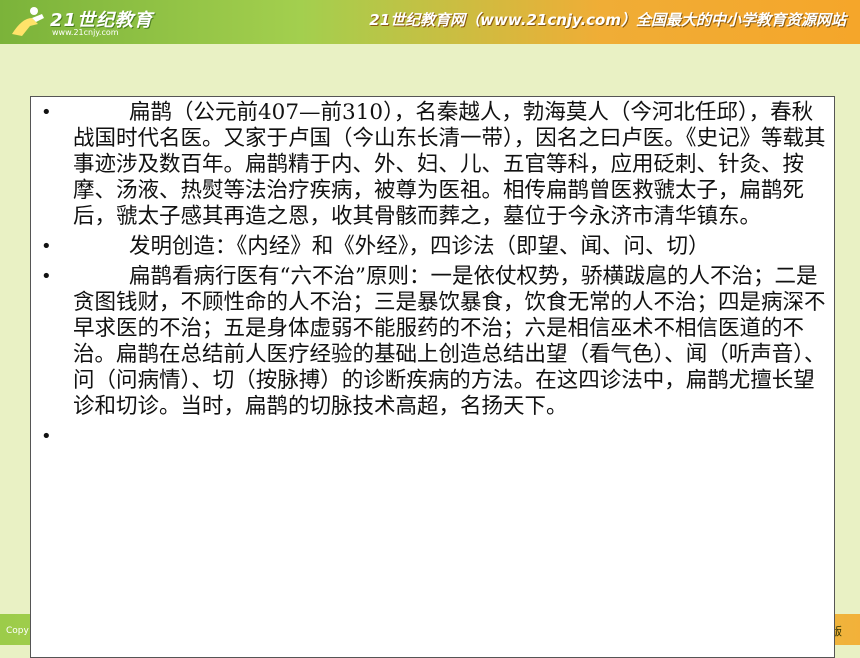 Image resolution: width=860 pixels, height=658 pixels. What do you see at coordinates (419, 246) in the screenshot?
I see `bullet-text-inventions: 发明创造：《内经》和《外经》，四诊法（即望、闻、问、切）` at bounding box center [419, 246].